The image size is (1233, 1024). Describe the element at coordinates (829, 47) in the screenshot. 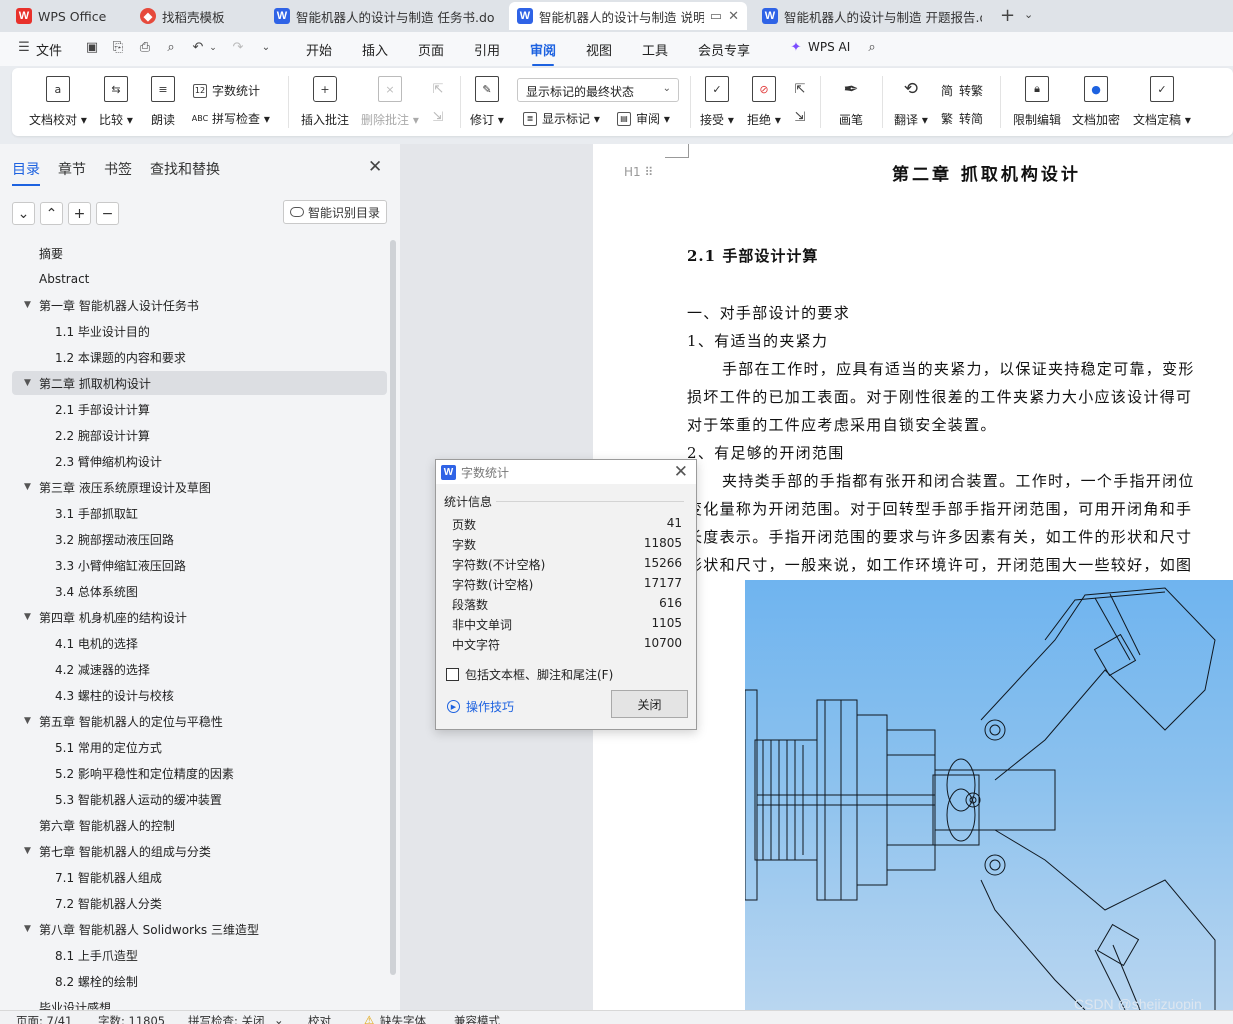

I see `menu-wps-ai: WPS AI` at that location.